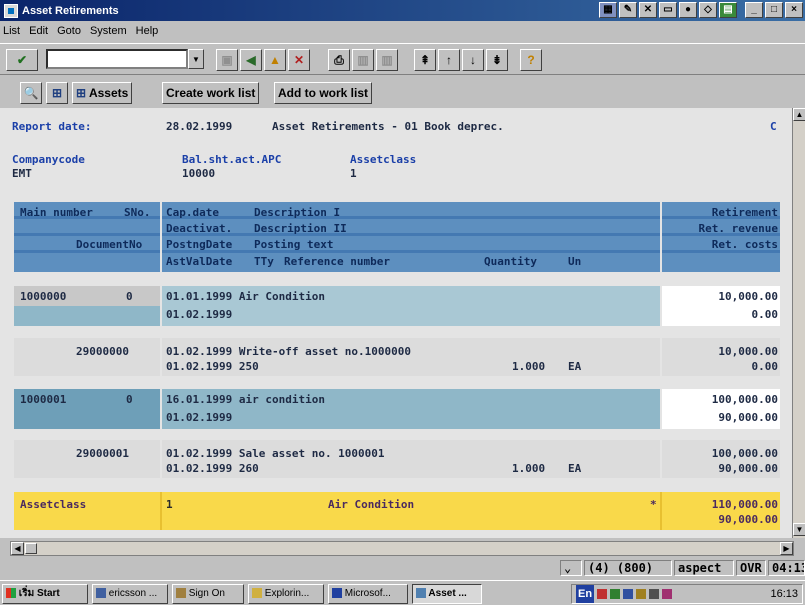 Image resolution: width=805 pixels, height=605 pixels. Describe the element at coordinates (687, 594) in the screenshot. I see `system-tray: En 16:13` at that location.